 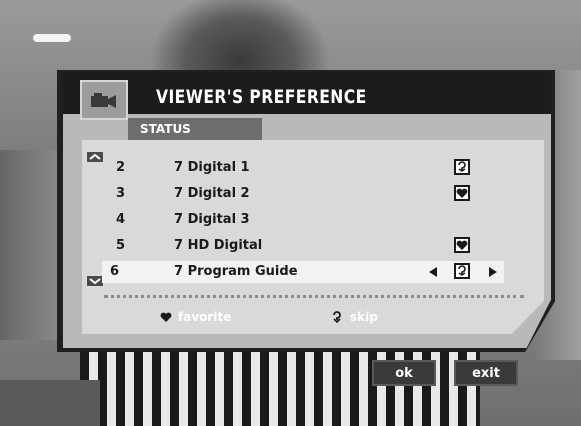 What do you see at coordinates (306, 168) in the screenshot?
I see `channel-row: 2 7 Digital 1` at bounding box center [306, 168].